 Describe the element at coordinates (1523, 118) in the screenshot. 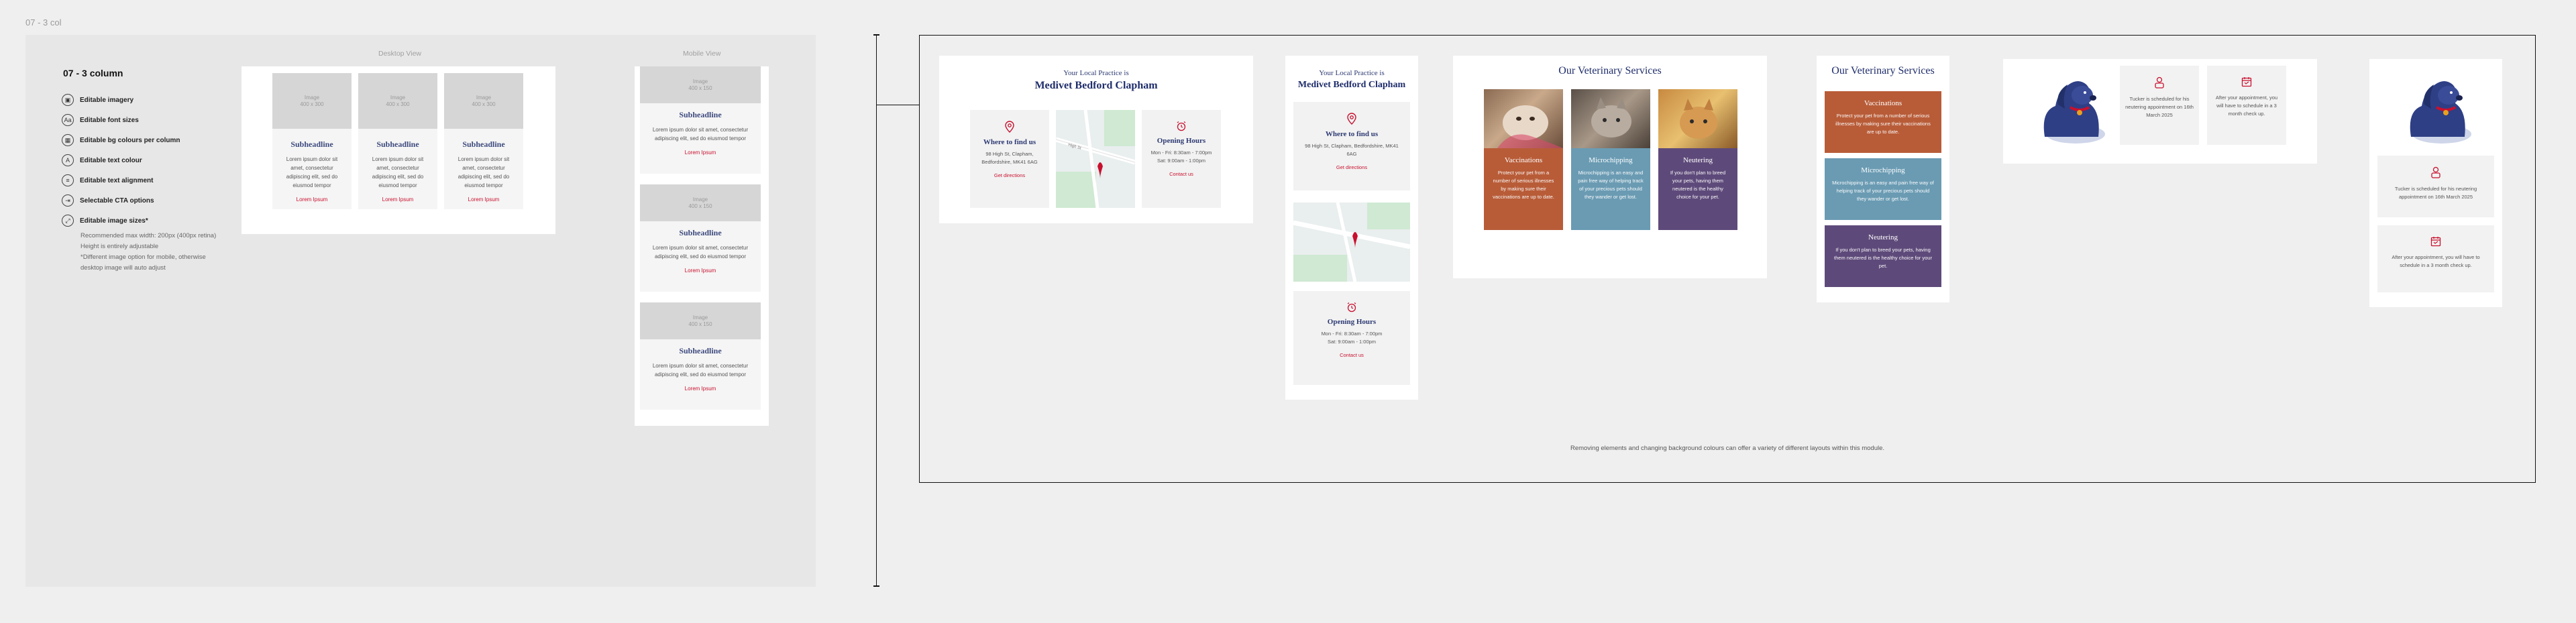

I see `pet-photo-dog` at that location.